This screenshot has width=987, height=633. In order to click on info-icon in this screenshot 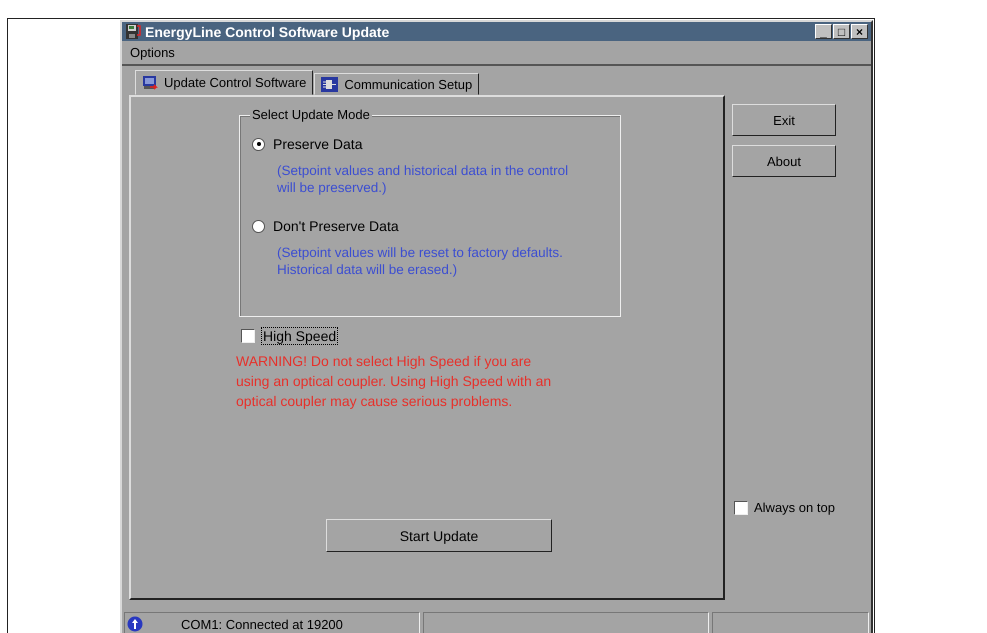, I will do `click(135, 624)`.